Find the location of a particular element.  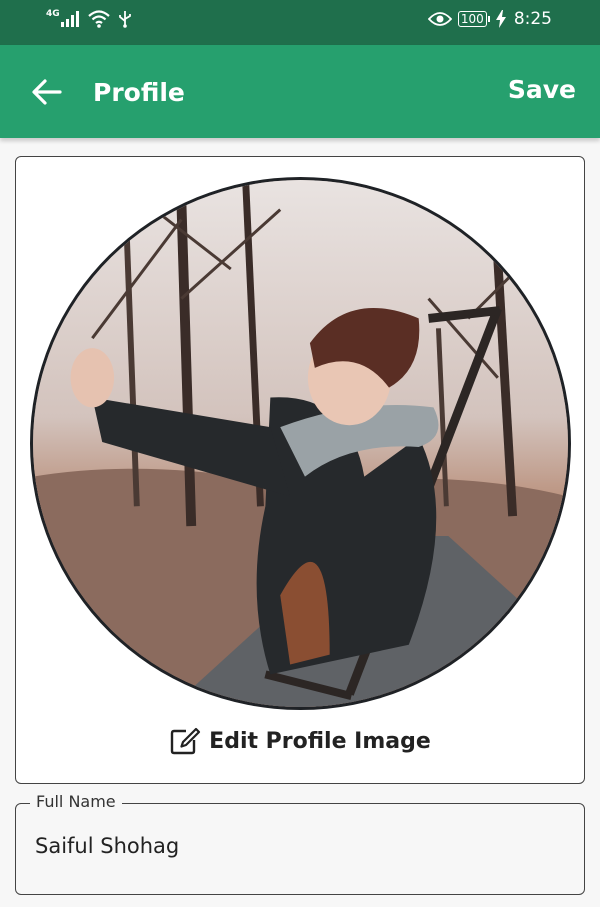

battery-icon: 100 is located at coordinates (473, 19).